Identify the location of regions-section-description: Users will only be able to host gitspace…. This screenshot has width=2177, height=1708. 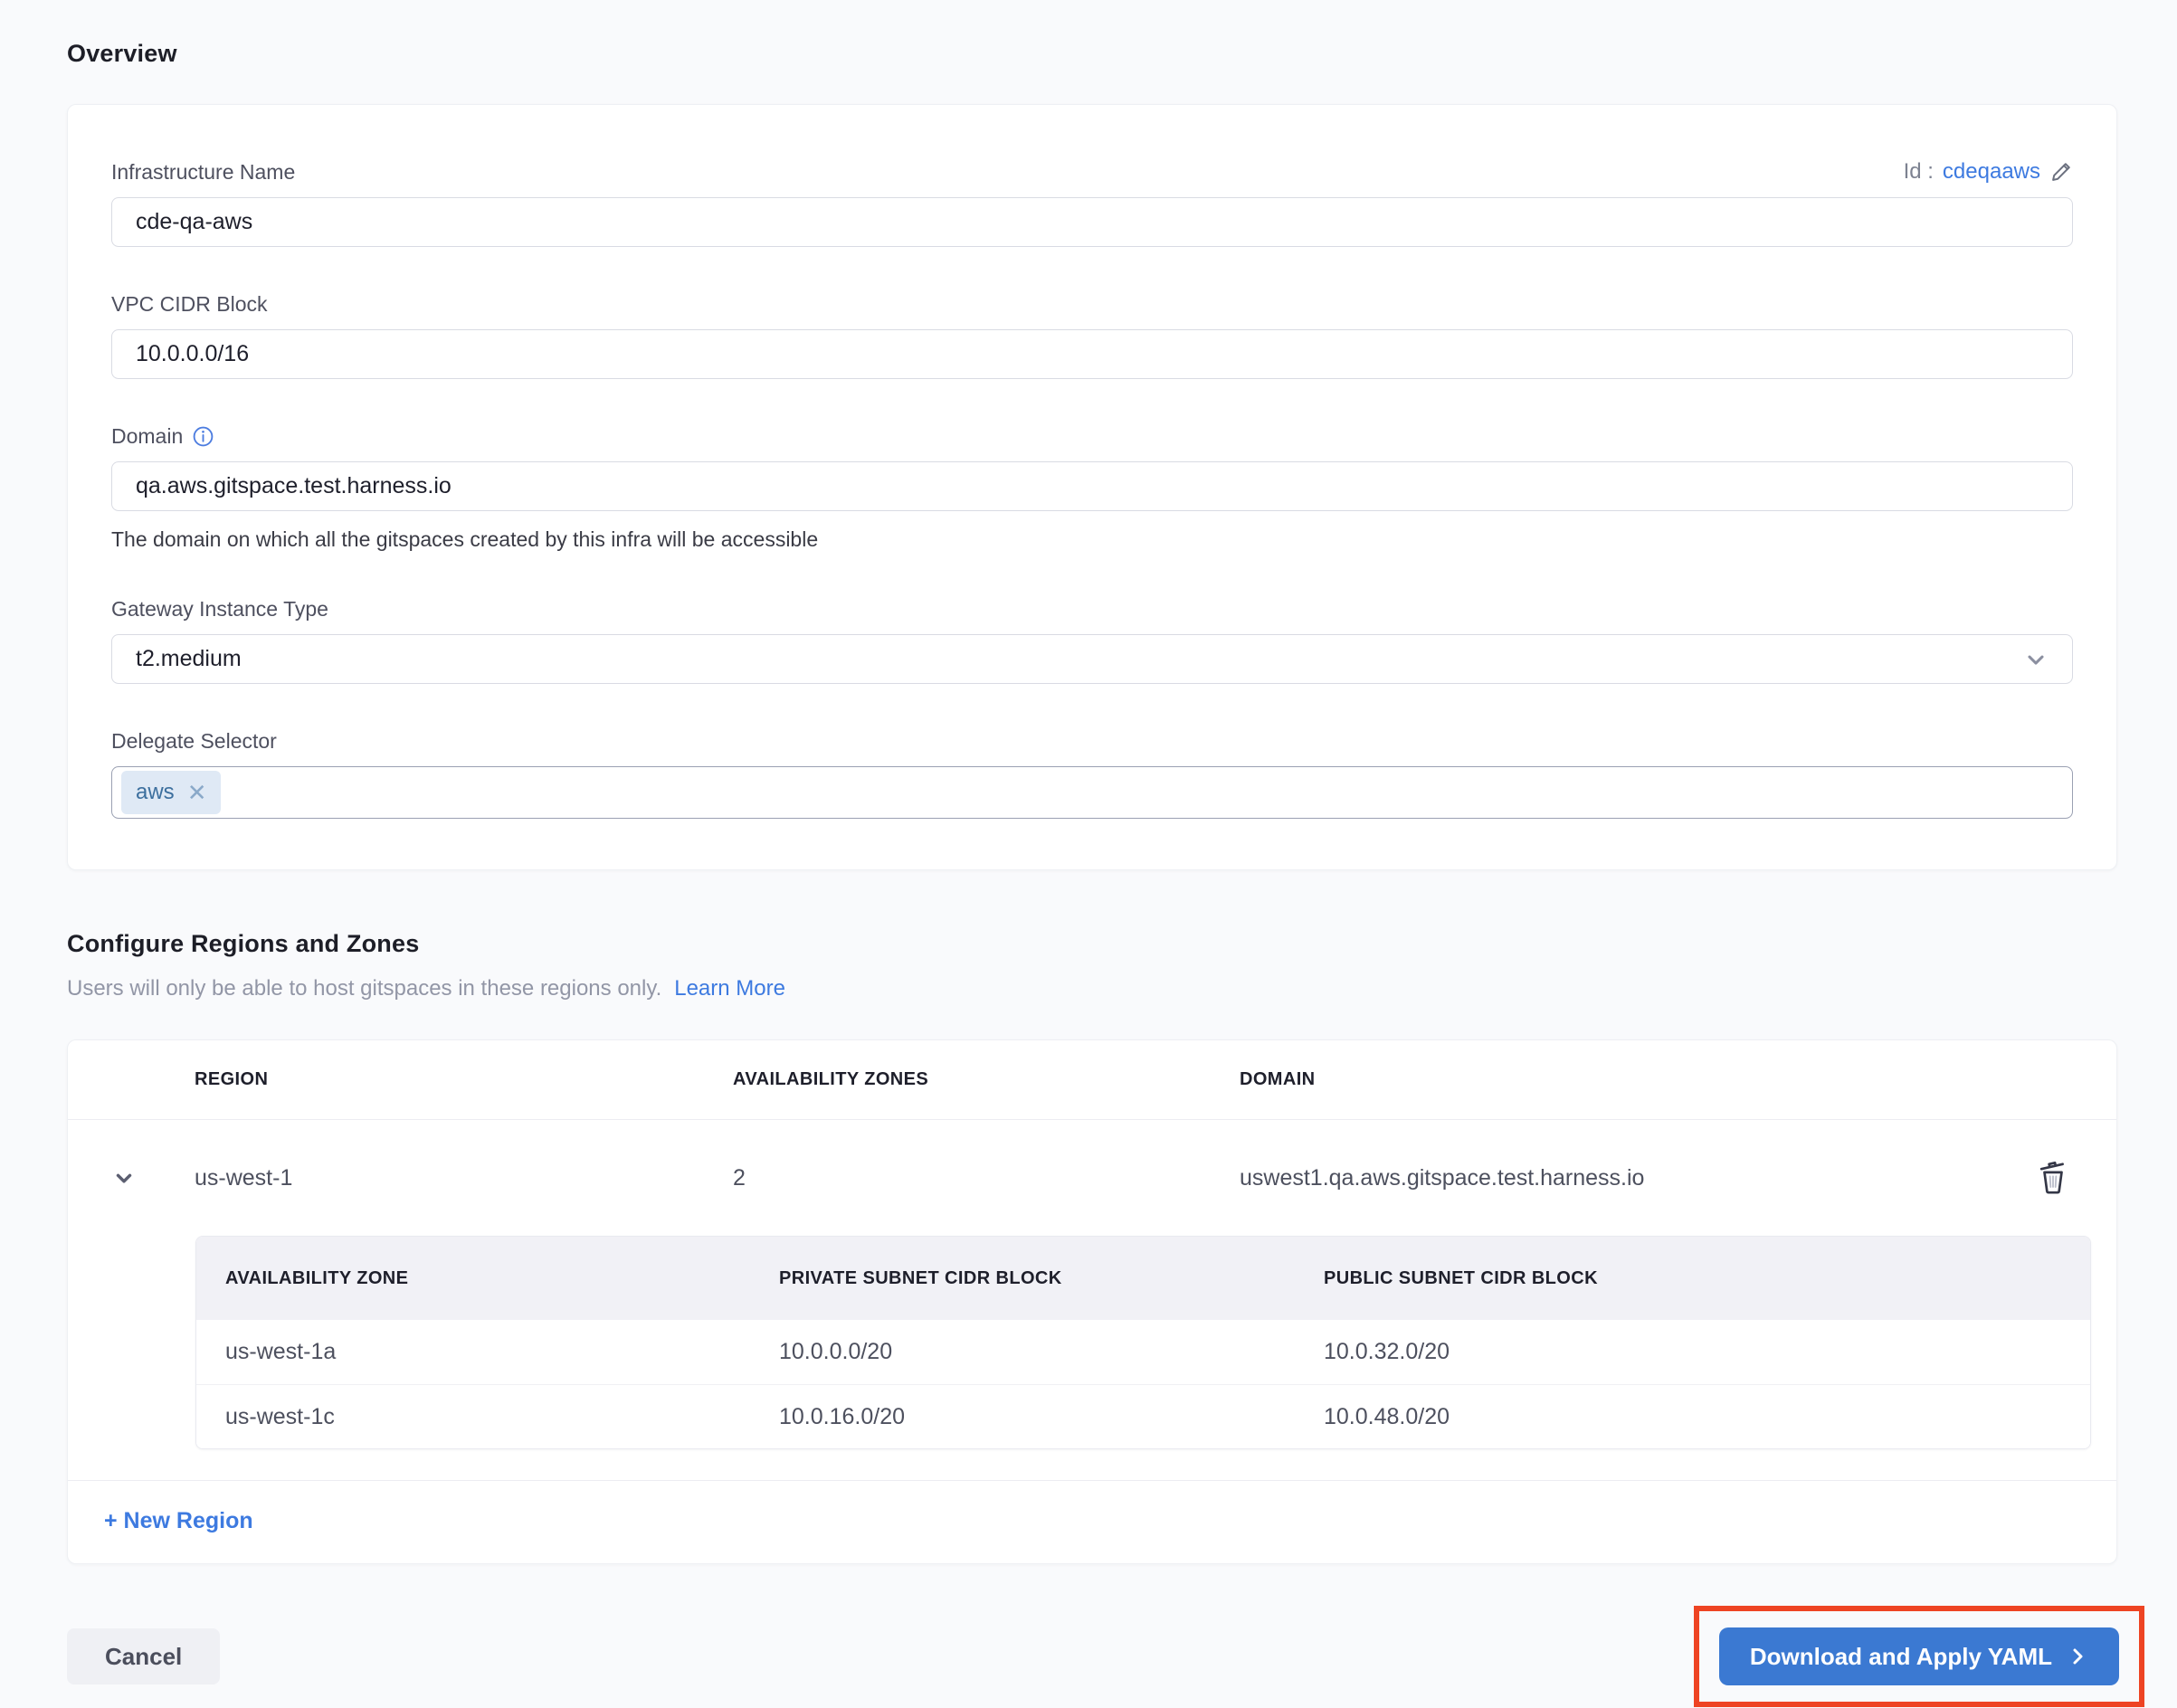
(1092, 988).